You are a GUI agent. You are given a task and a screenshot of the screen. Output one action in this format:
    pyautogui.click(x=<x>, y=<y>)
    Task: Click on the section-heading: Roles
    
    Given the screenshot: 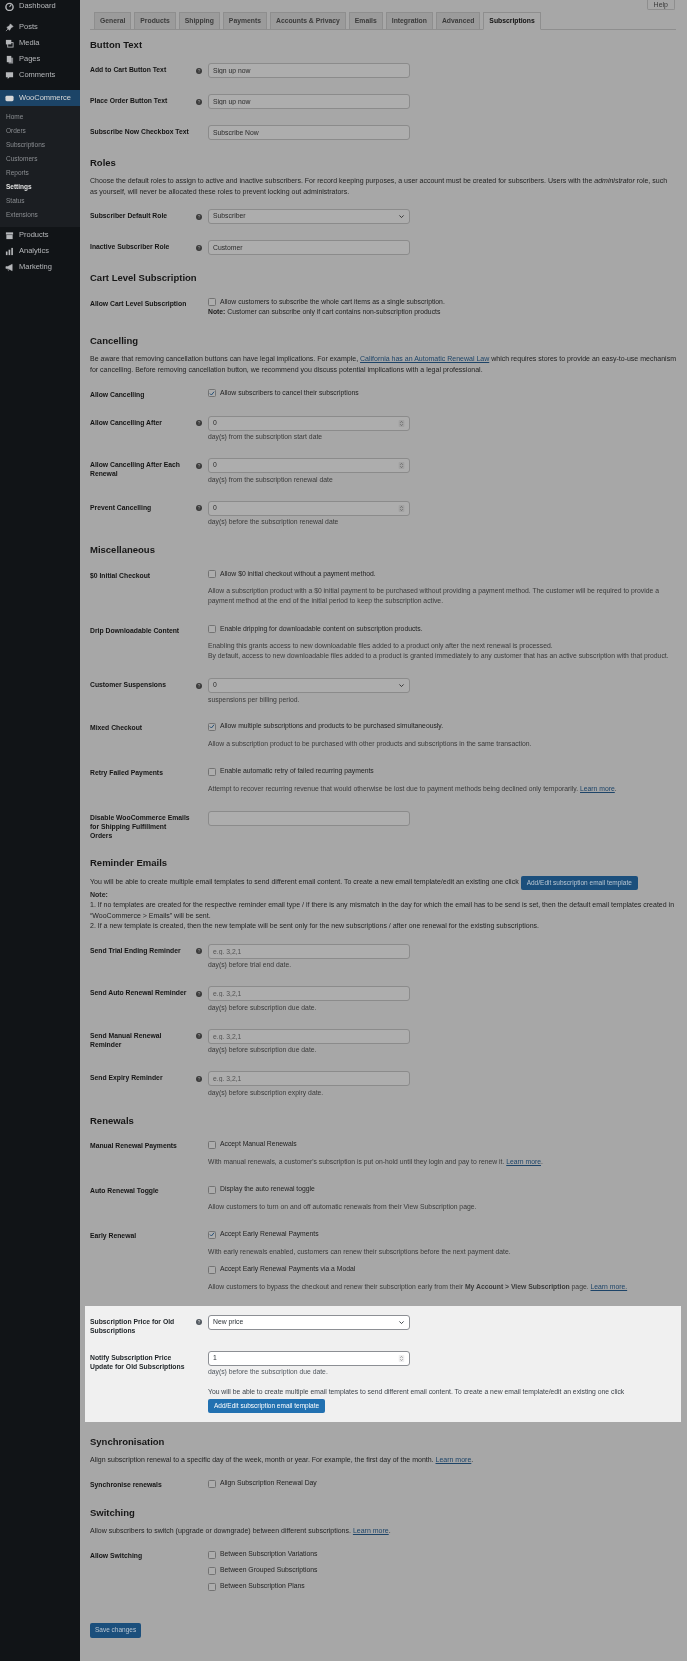 What is the action you would take?
    pyautogui.click(x=103, y=163)
    